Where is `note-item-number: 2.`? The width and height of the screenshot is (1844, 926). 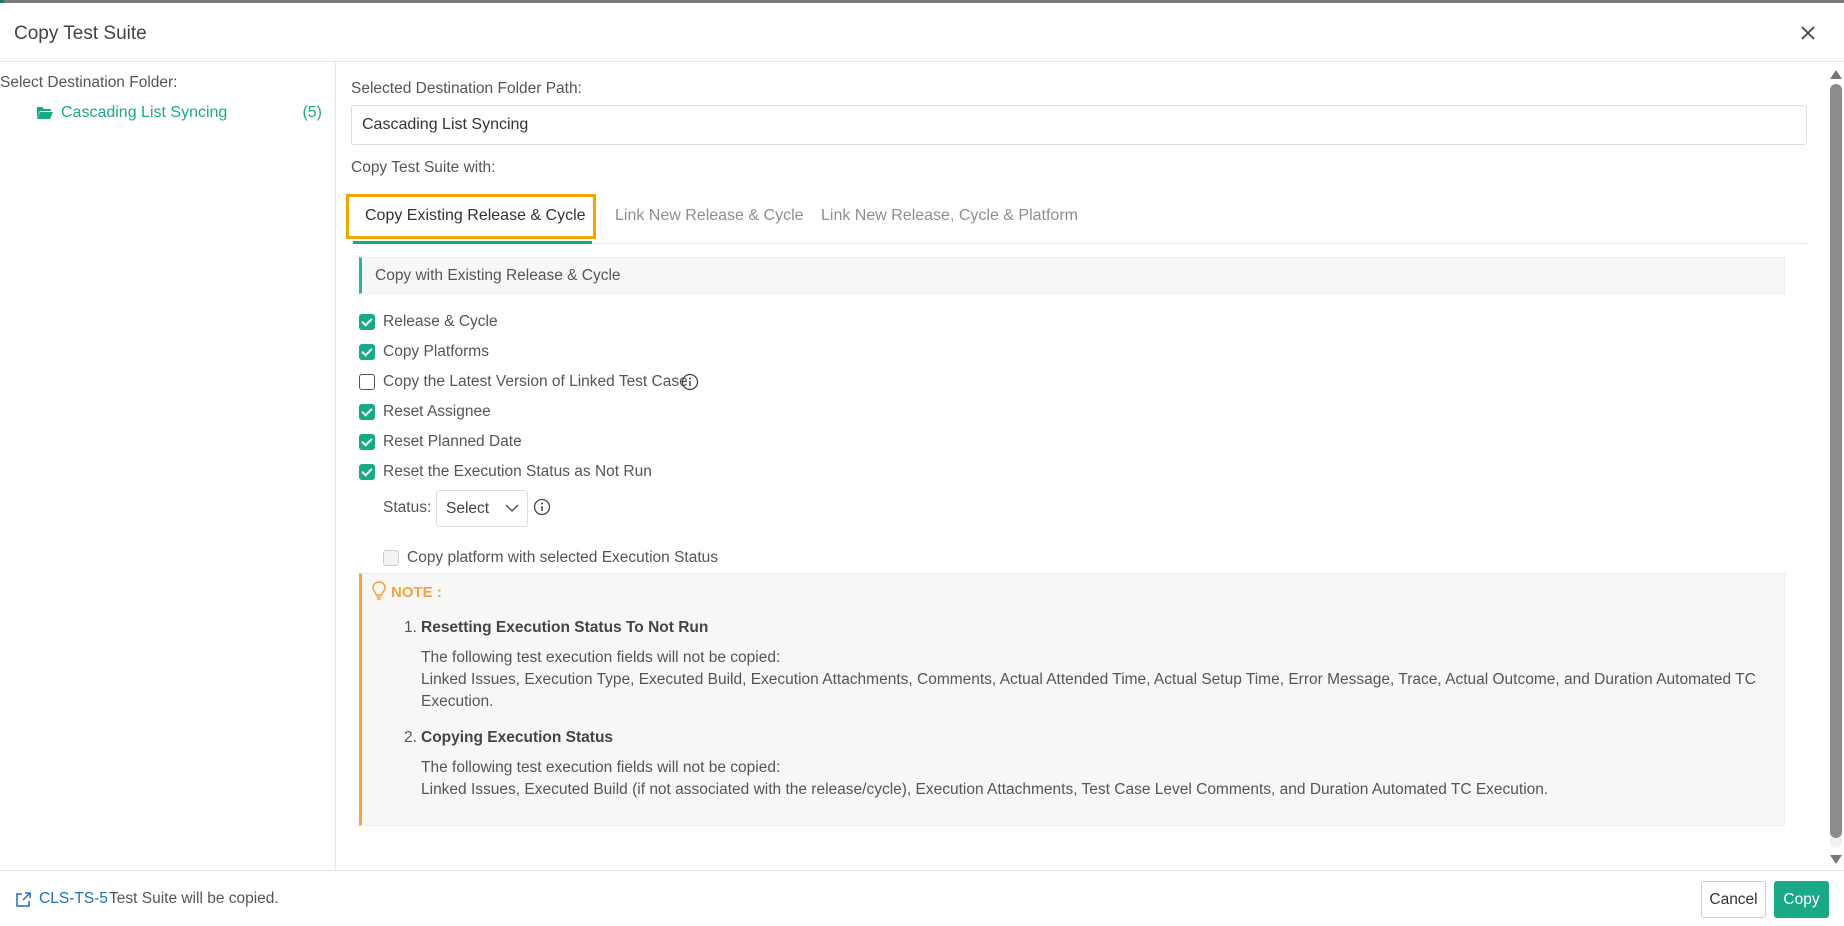 note-item-number: 2. is located at coordinates (410, 737).